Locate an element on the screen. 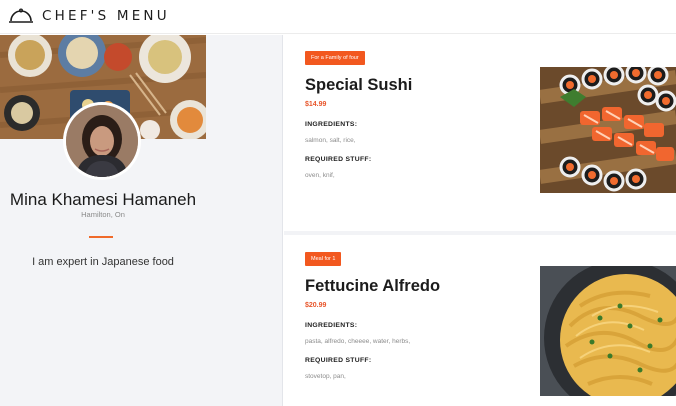 The image size is (676, 406). app-header: CHEF'S MENU is located at coordinates (338, 17).